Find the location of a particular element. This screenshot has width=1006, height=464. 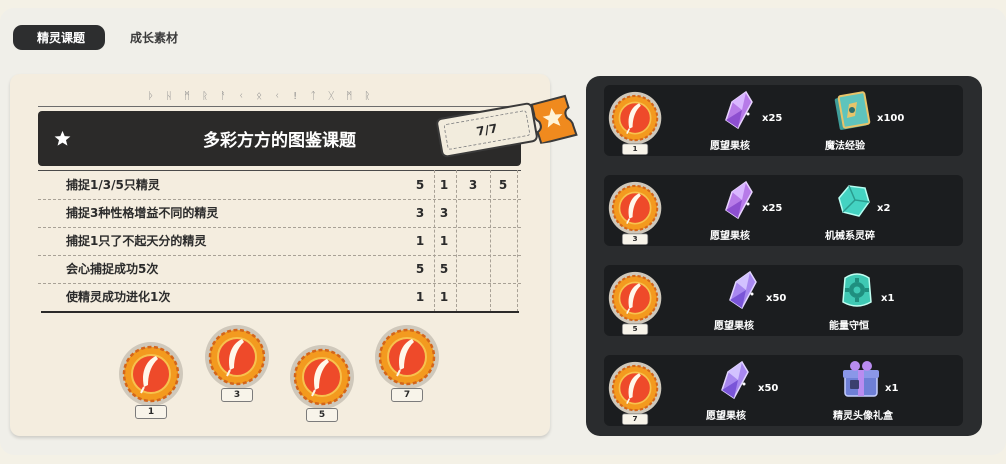

divider is located at coordinates (279, 106).